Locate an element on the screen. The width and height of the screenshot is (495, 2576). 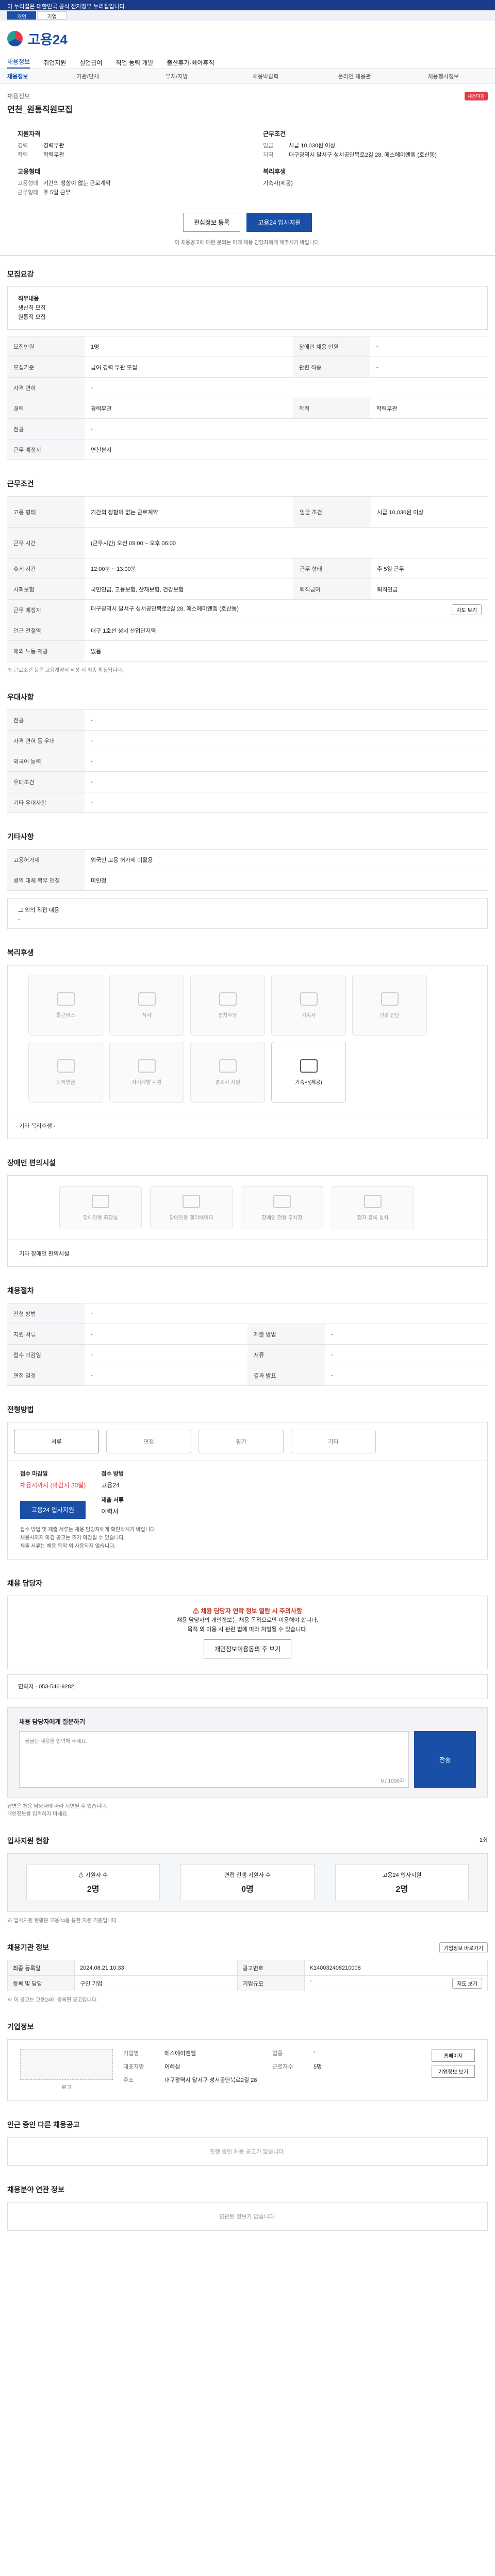
question-placeholder: 궁금한 내용을 입력해 주세요. is located at coordinates (56, 1741).